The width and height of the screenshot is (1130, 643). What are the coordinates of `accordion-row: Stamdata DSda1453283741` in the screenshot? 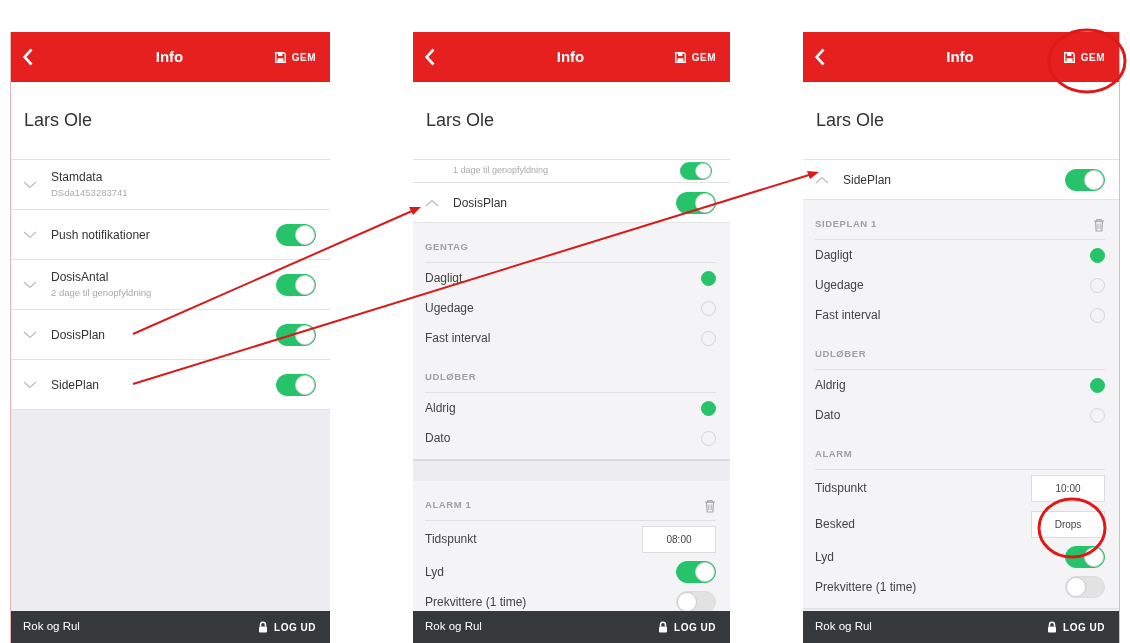 It's located at (170, 185).